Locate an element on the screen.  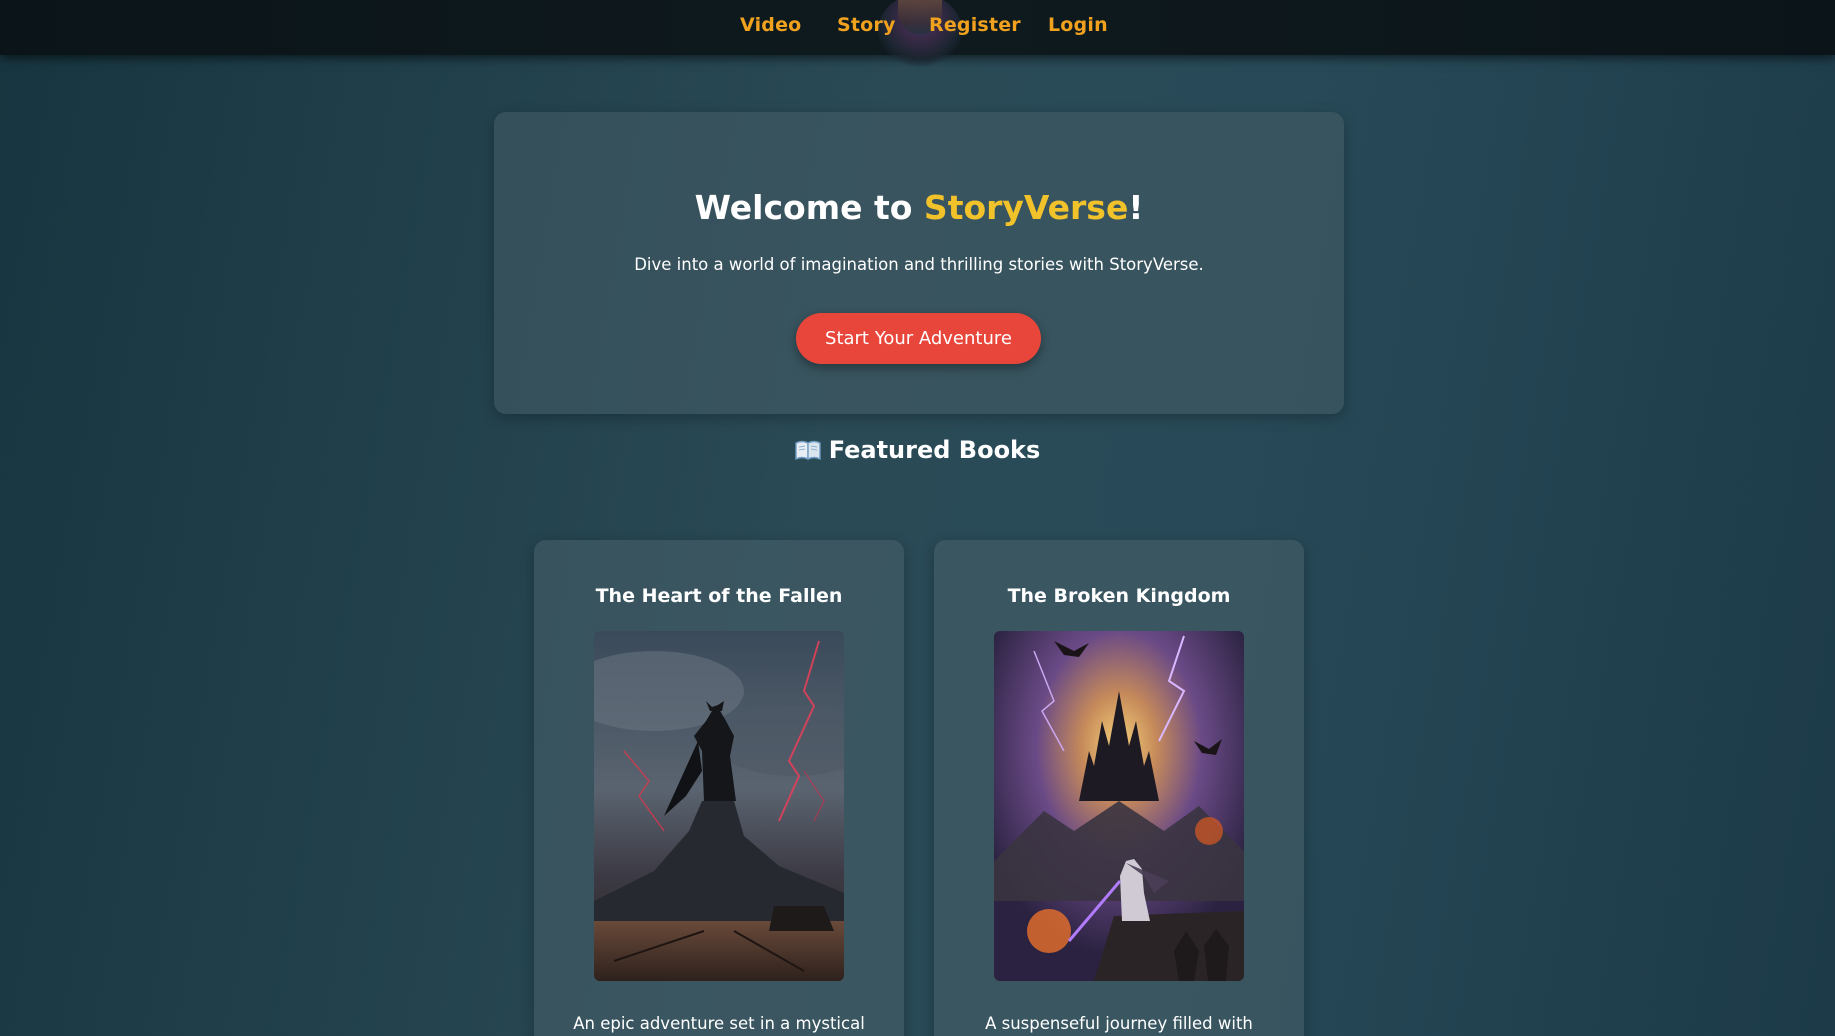
featured-books-label: Featured Books is located at coordinates (934, 450).